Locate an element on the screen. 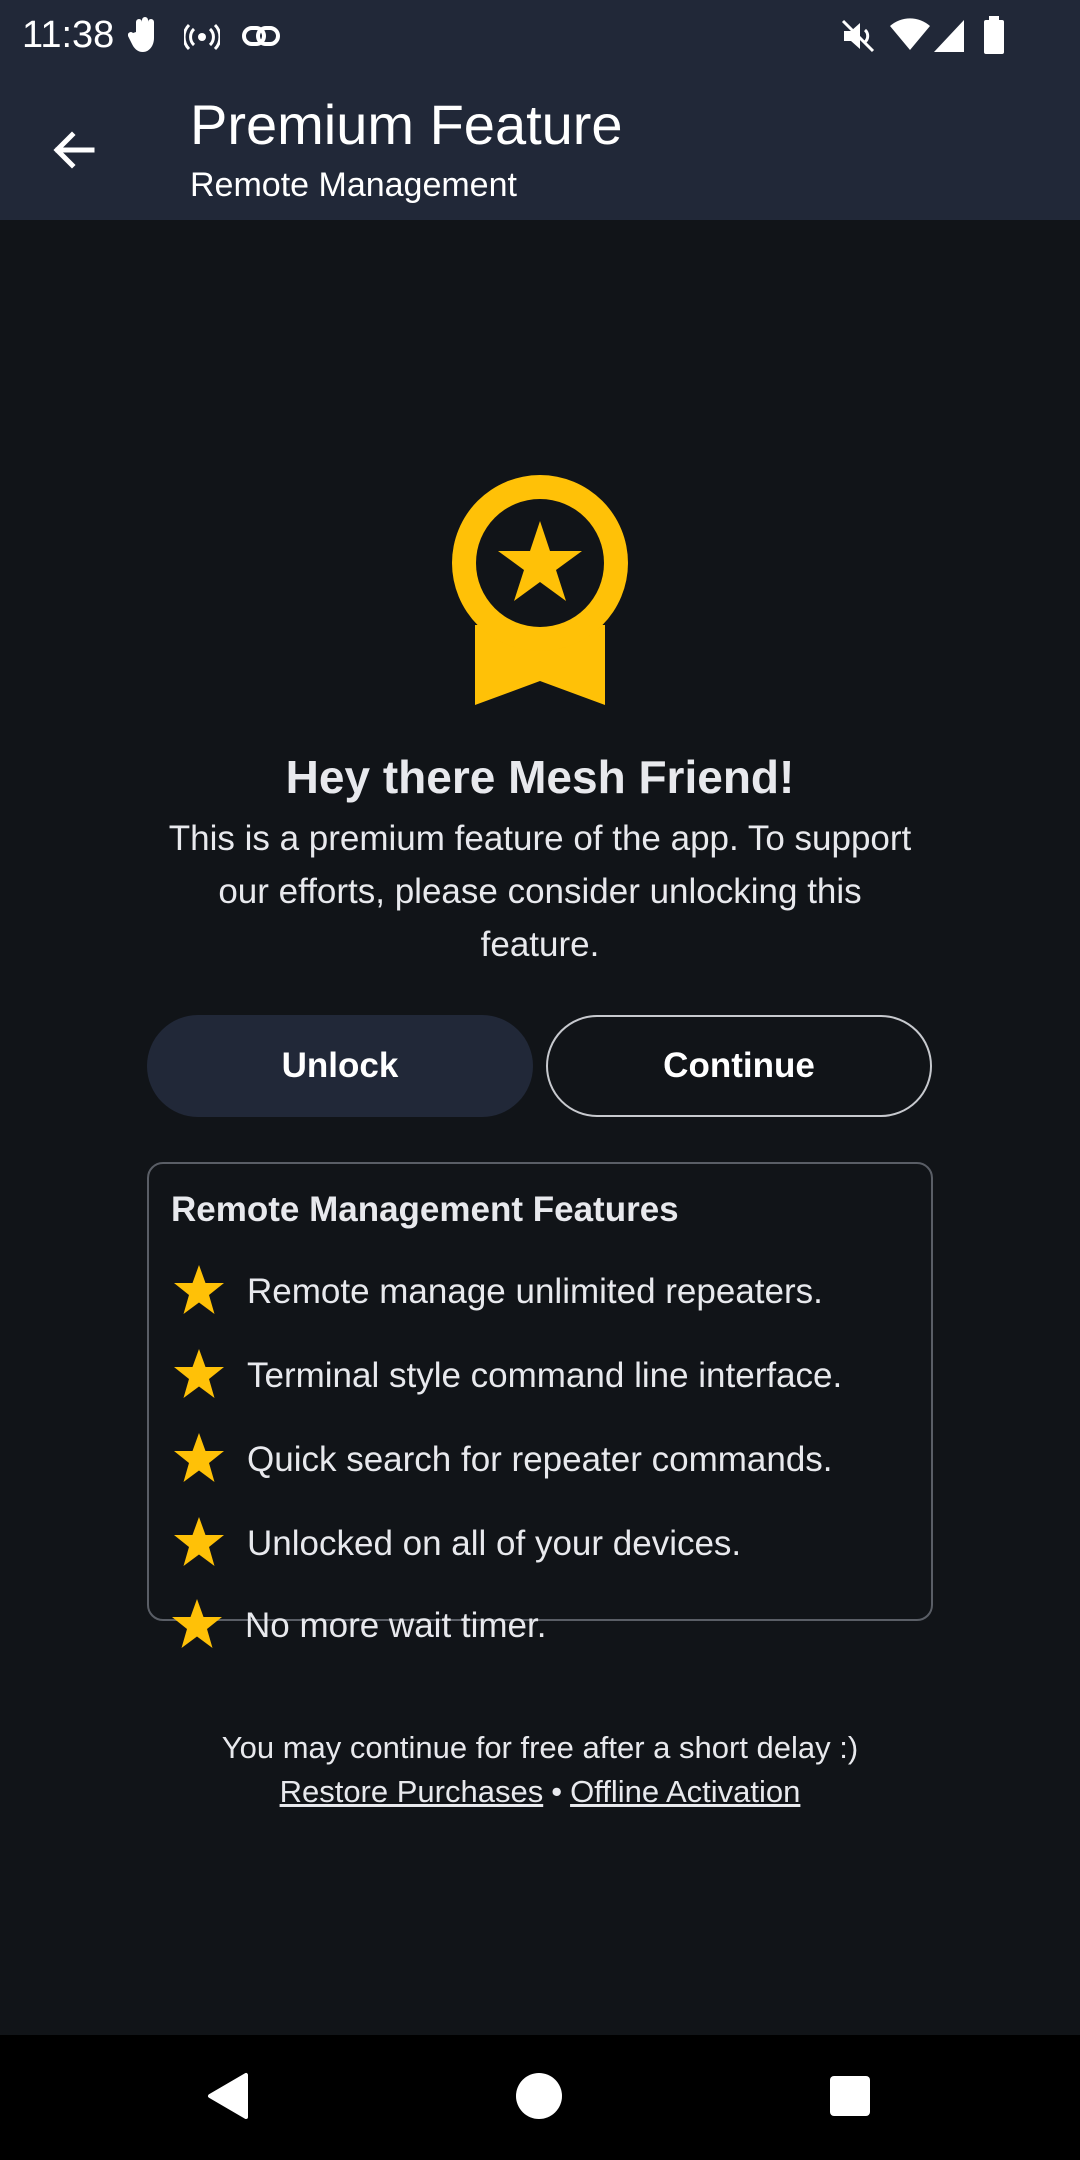 The image size is (1080, 2160). battery-icon is located at coordinates (994, 37).